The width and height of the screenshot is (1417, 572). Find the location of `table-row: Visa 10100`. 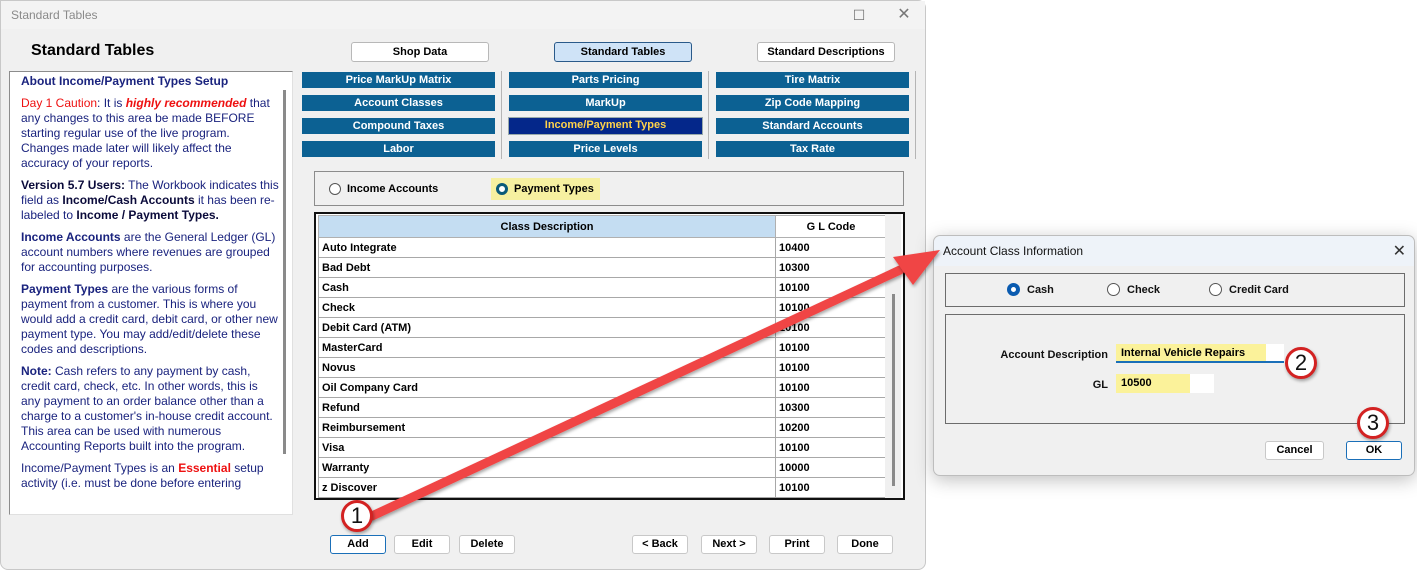

table-row: Visa 10100 is located at coordinates (602, 447).